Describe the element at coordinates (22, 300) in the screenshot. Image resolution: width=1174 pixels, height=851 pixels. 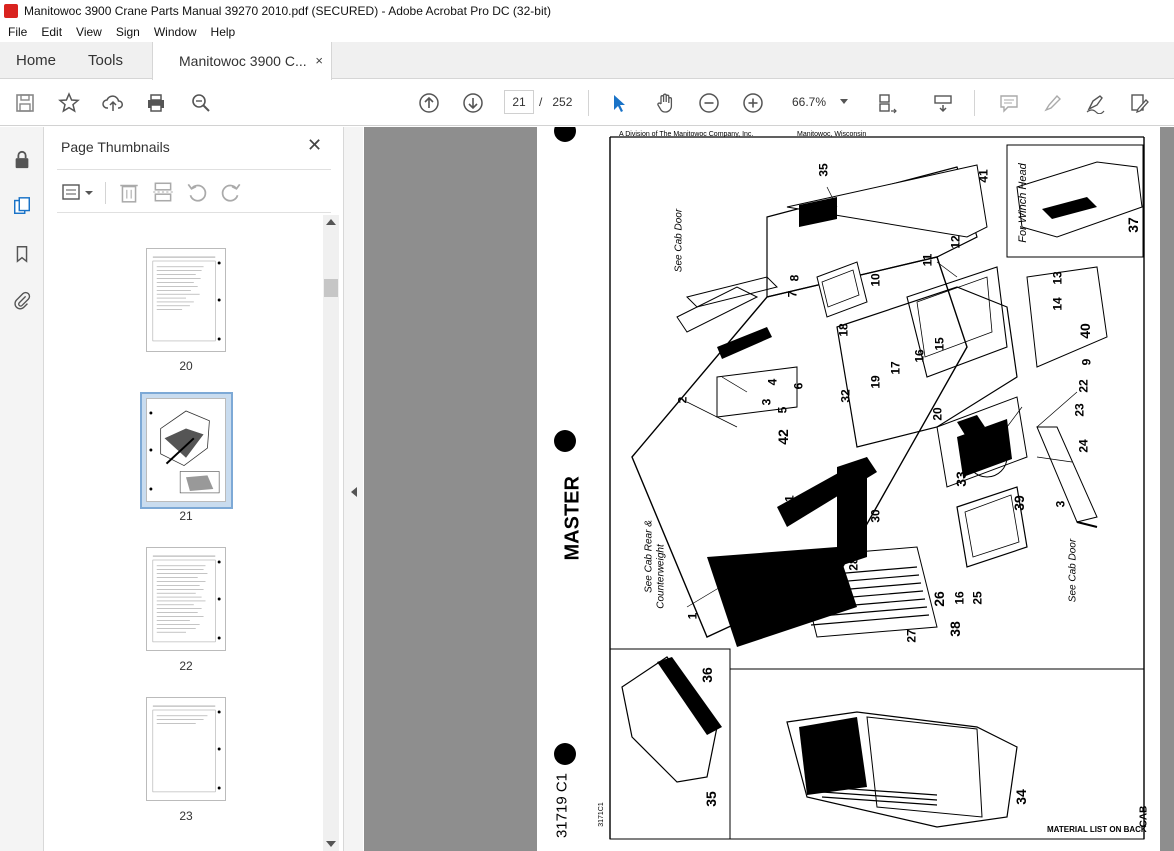
I see `attachments-paperclip-icon` at that location.